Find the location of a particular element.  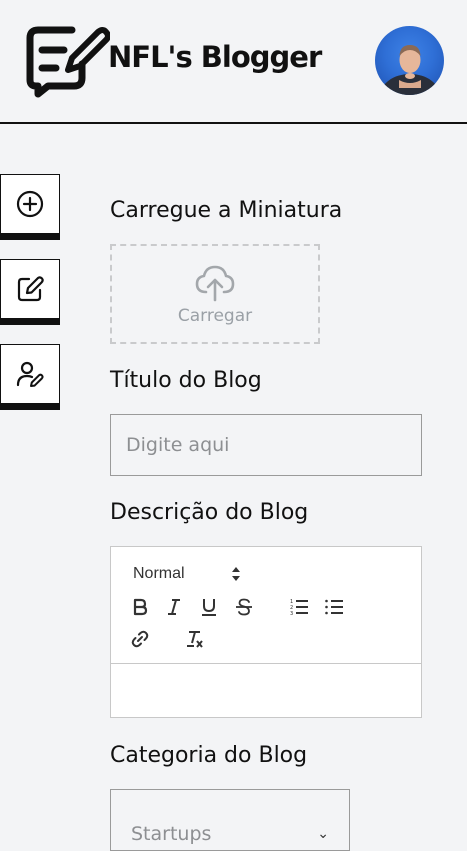

avatar is located at coordinates (409, 60).